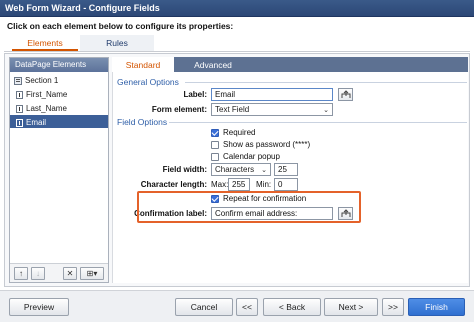  What do you see at coordinates (286, 184) in the screenshot?
I see `min-length-input` at bounding box center [286, 184].